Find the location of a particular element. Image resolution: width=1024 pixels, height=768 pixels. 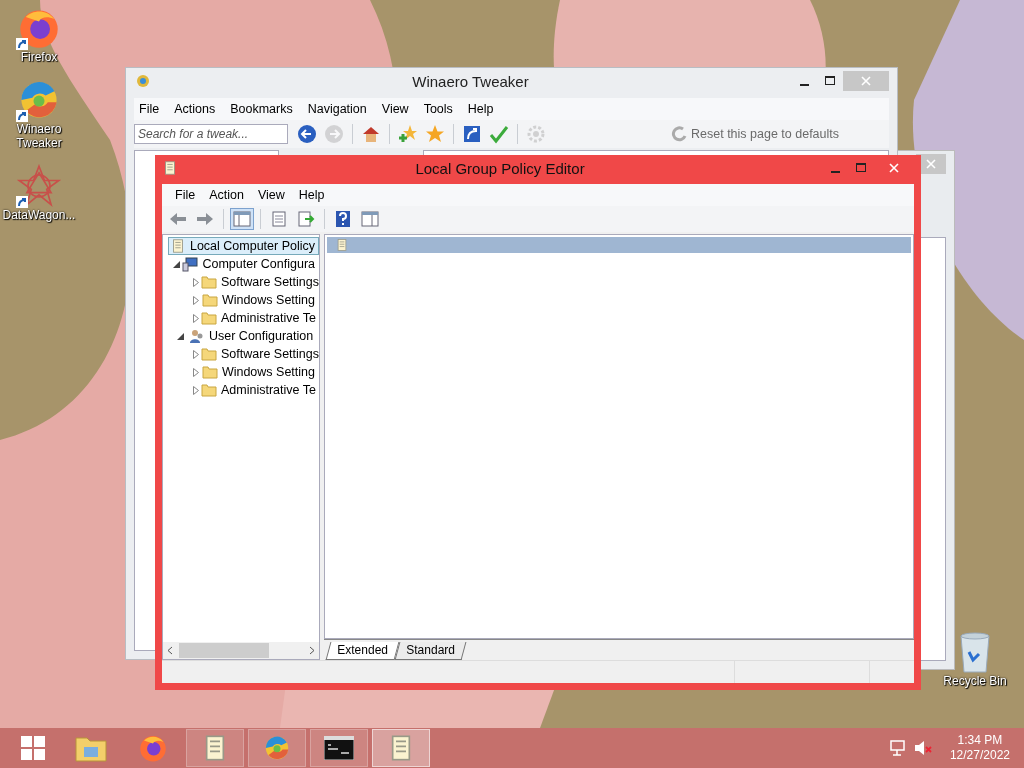

speaker-muted-icon is located at coordinates (922, 748).